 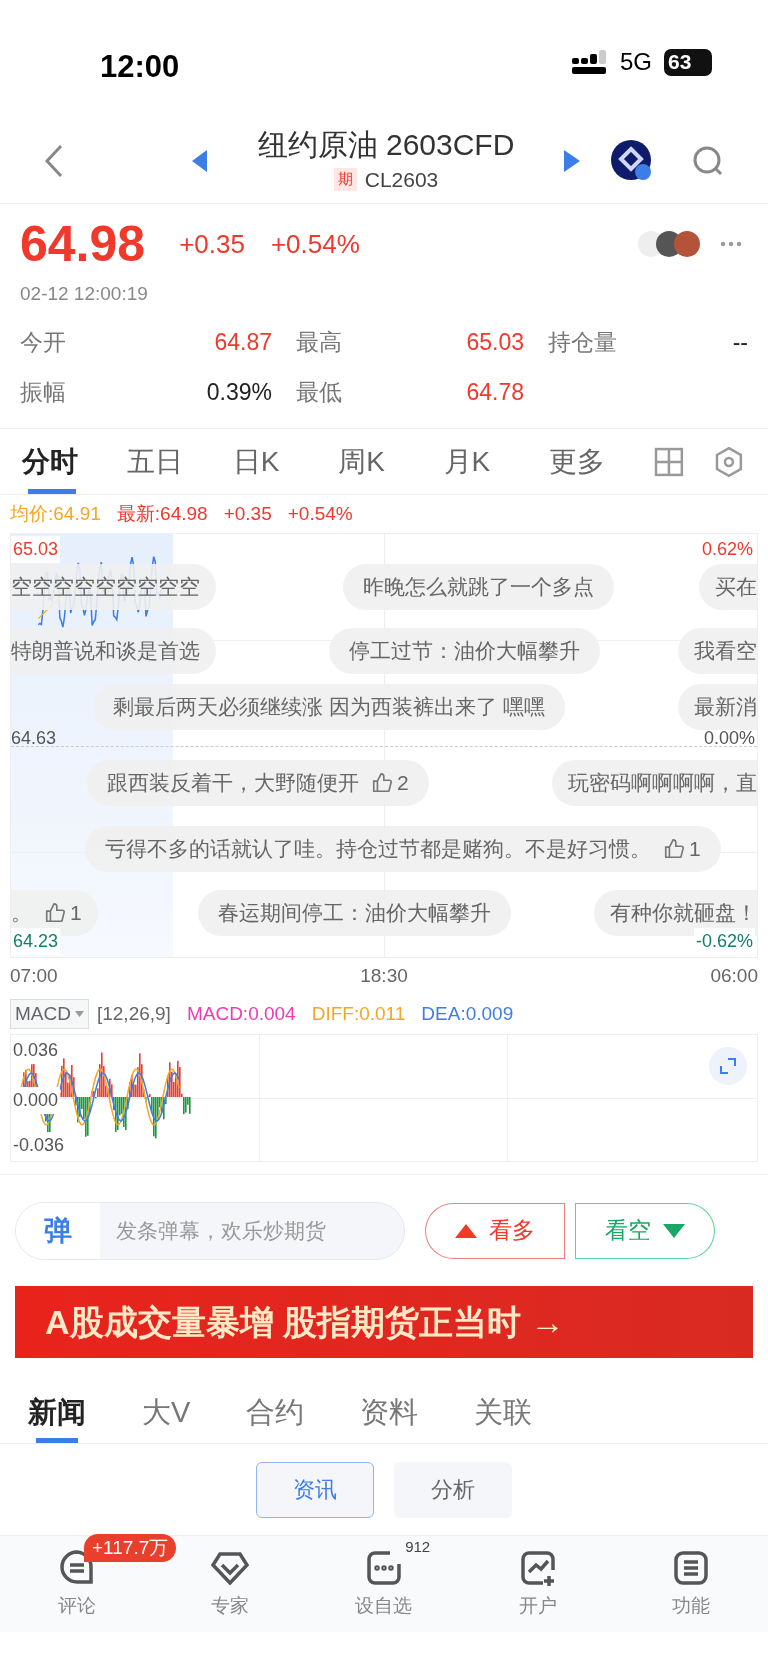 I want to click on chart-tab: 日K, so click(x=285, y=461).